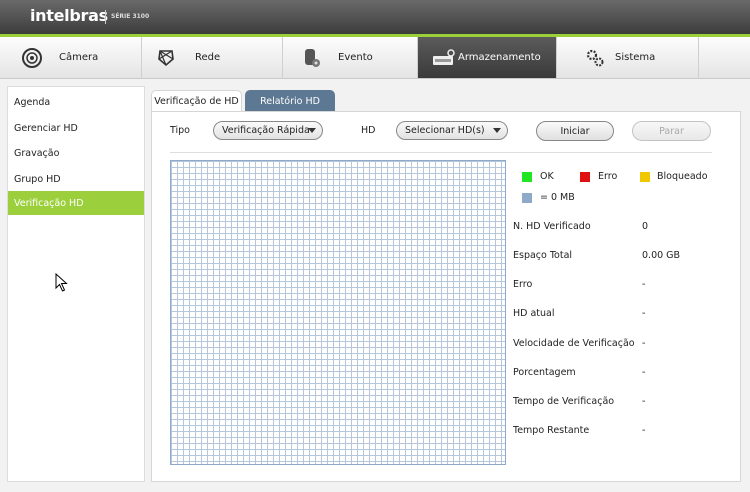  What do you see at coordinates (644, 313) in the screenshot?
I see `info-value-current-hd: -` at bounding box center [644, 313].